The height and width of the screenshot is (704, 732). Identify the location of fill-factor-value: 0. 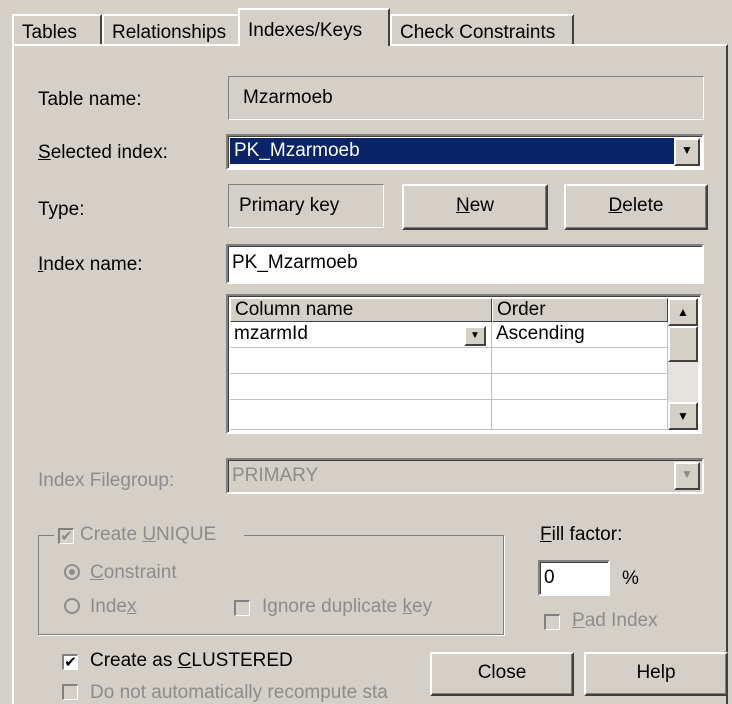
(549, 577).